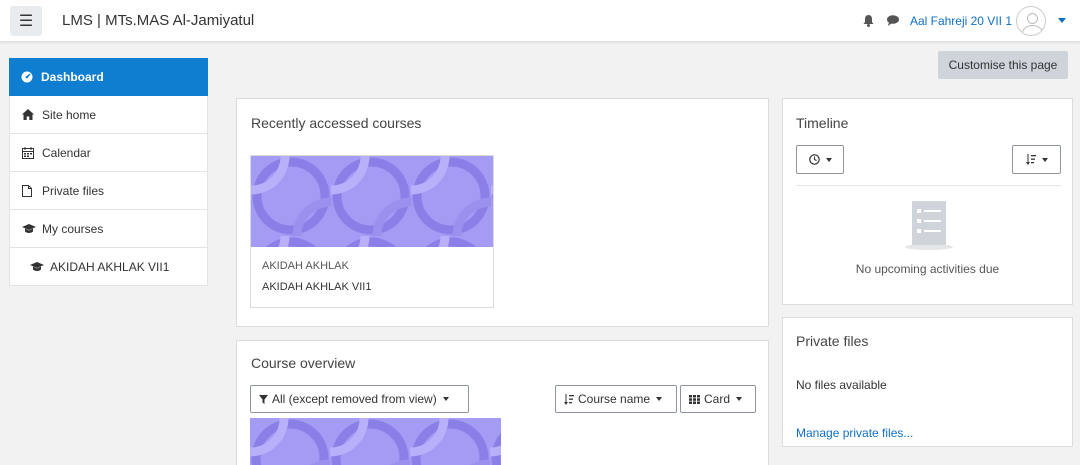 This screenshot has height=465, width=1080. I want to click on timeline-empty-message: No upcoming activities due, so click(927, 269).